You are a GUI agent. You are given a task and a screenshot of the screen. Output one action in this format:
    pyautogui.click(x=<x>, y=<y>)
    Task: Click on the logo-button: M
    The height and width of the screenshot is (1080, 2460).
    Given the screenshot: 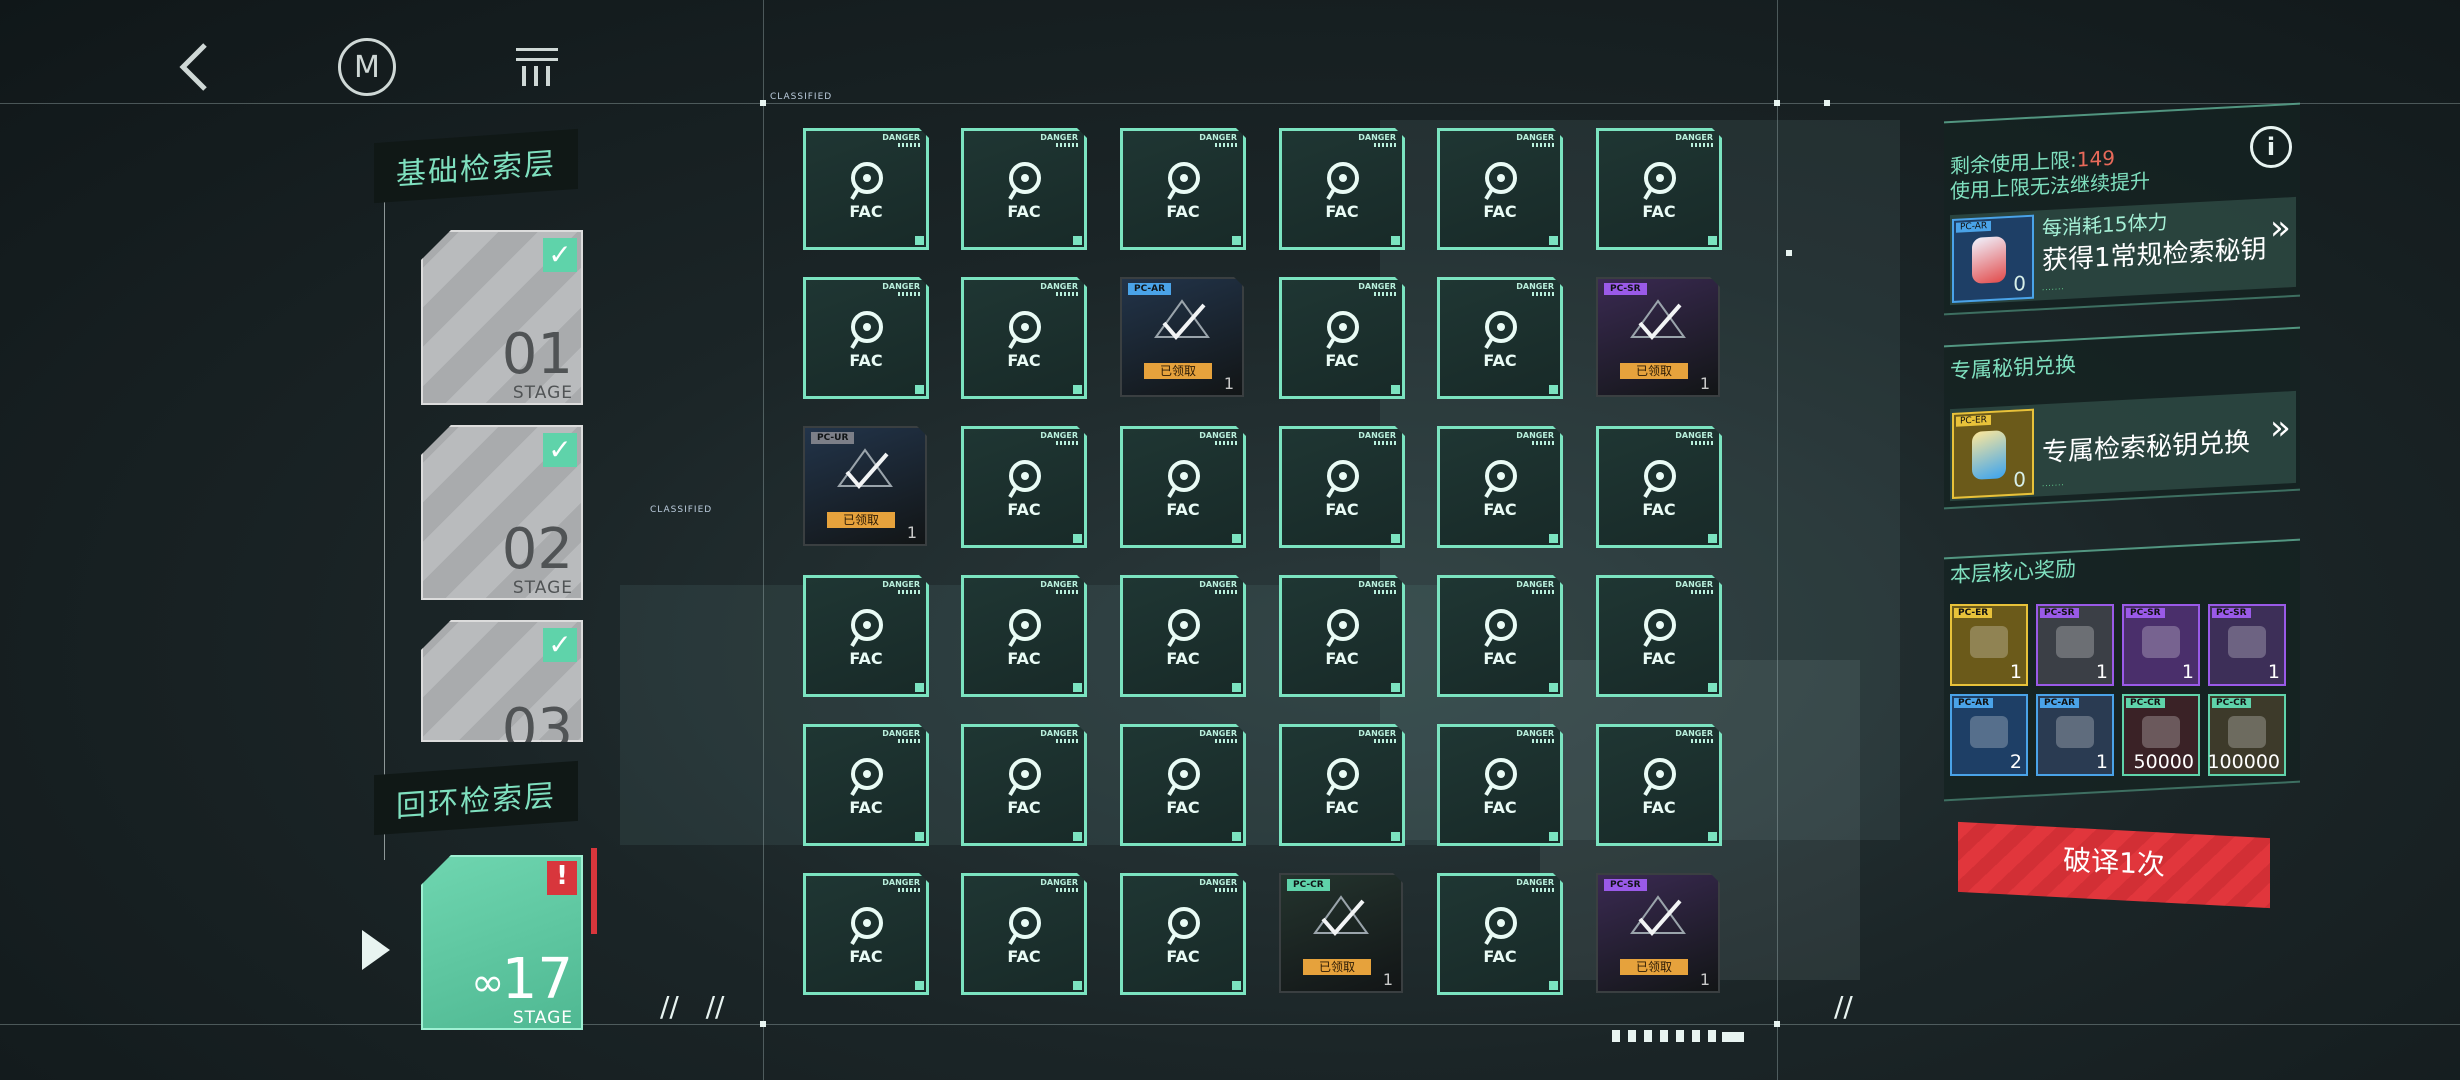 What is the action you would take?
    pyautogui.click(x=367, y=67)
    